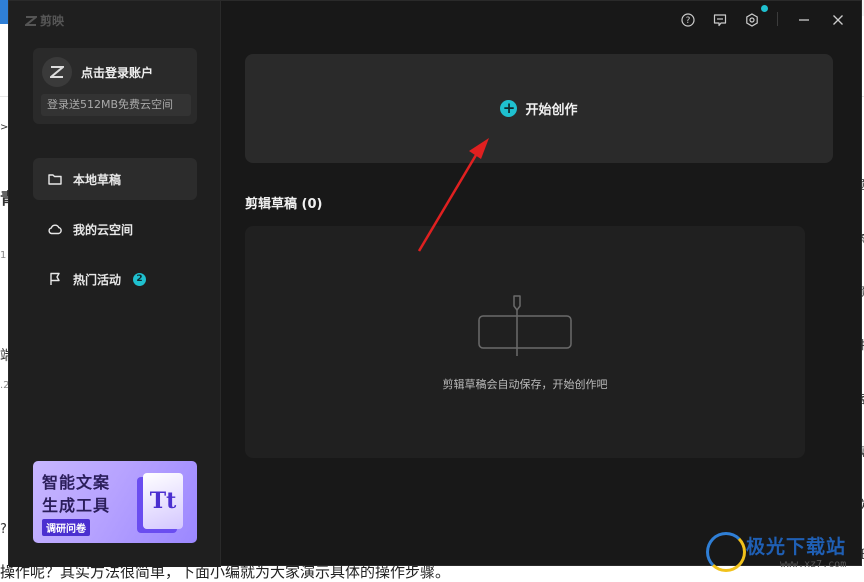 This screenshot has width=864, height=582. What do you see at coordinates (55, 179) in the screenshot?
I see `folder-icon` at bounding box center [55, 179].